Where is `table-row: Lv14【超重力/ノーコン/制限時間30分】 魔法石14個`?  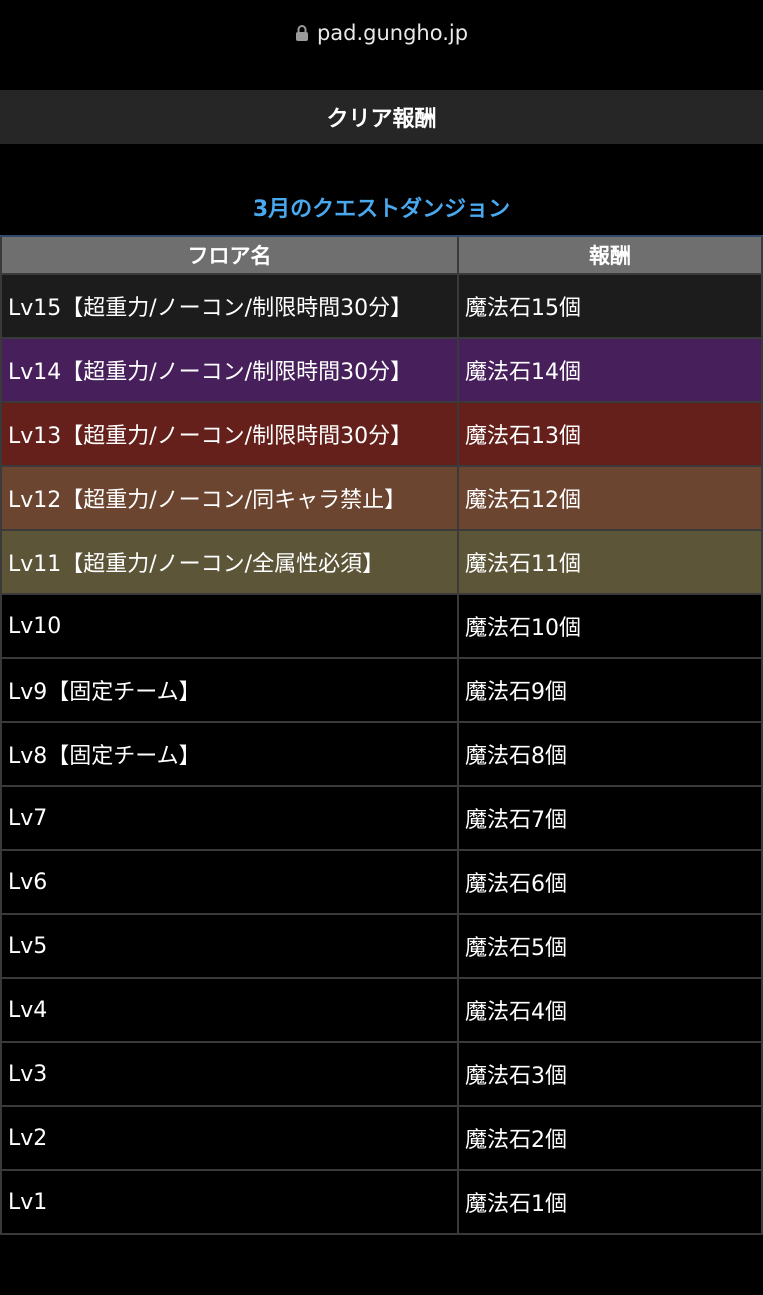 table-row: Lv14【超重力/ノーコン/制限時間30分】 魔法石14個 is located at coordinates (381, 371).